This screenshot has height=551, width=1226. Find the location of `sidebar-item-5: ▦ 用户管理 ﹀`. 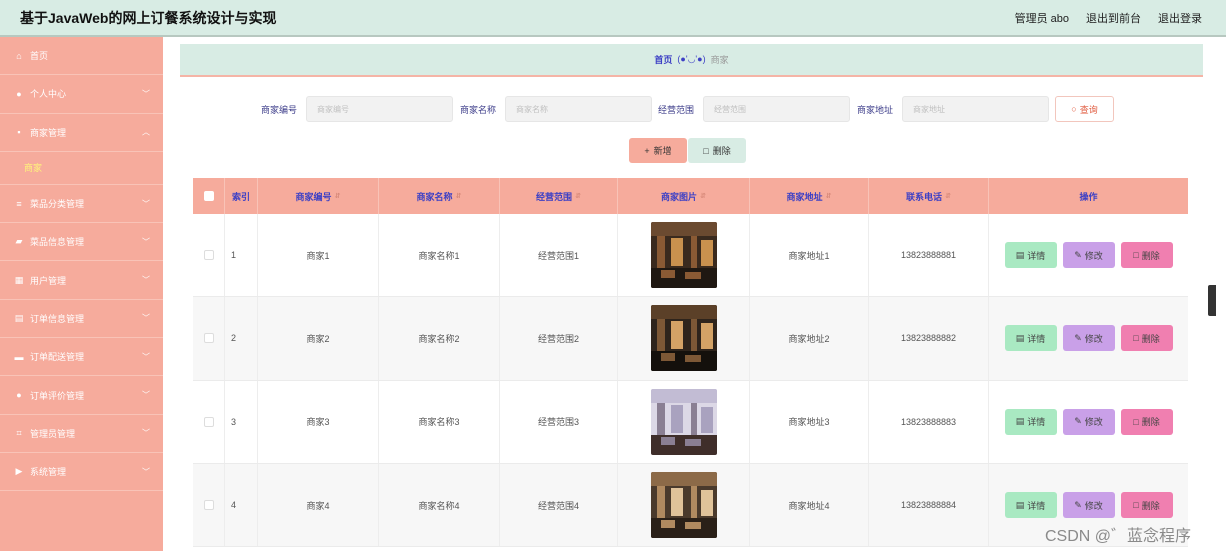

sidebar-item-5: ▦ 用户管理 ﹀ is located at coordinates (81, 280).